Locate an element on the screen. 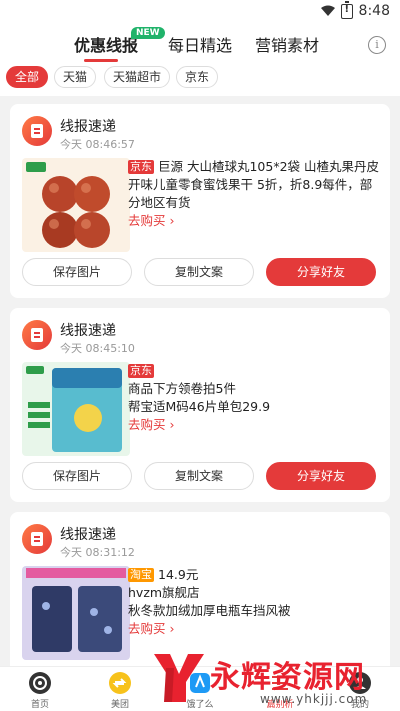 Image resolution: width=400 pixels, height=711 pixels. header: 优惠线报 NEW 每日精选 营销素材 i 全部 天猫 天猫超市 京东 is located at coordinates (200, 60).